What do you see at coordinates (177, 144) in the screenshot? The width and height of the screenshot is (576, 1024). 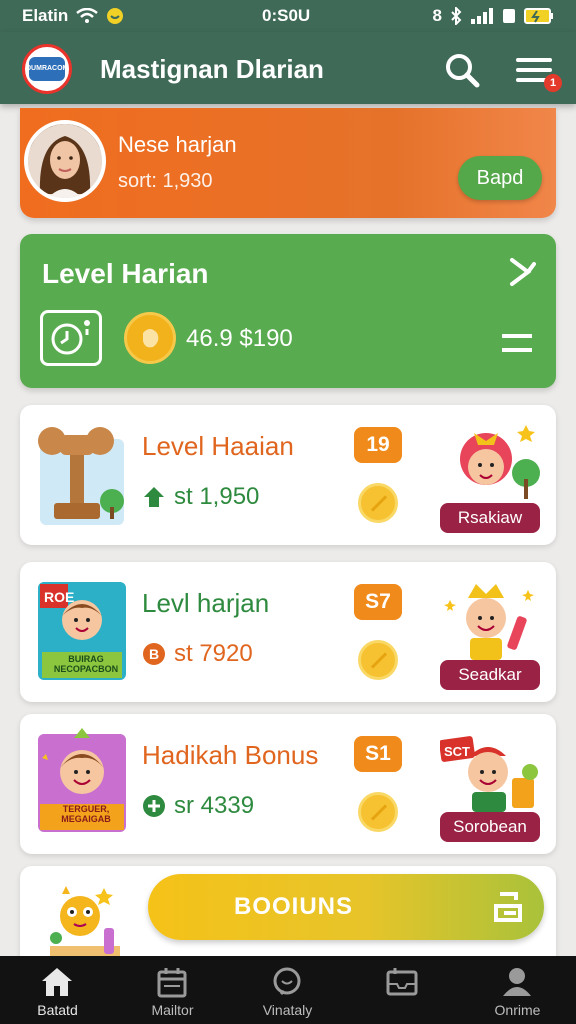 I see `profile-name: Nese harjan` at bounding box center [177, 144].